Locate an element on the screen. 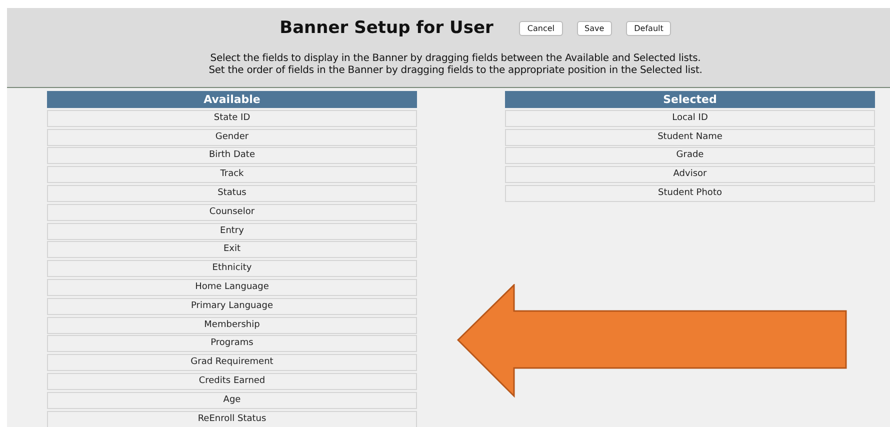 Image resolution: width=890 pixels, height=427 pixels. list-item: ReEnroll Status is located at coordinates (232, 418).